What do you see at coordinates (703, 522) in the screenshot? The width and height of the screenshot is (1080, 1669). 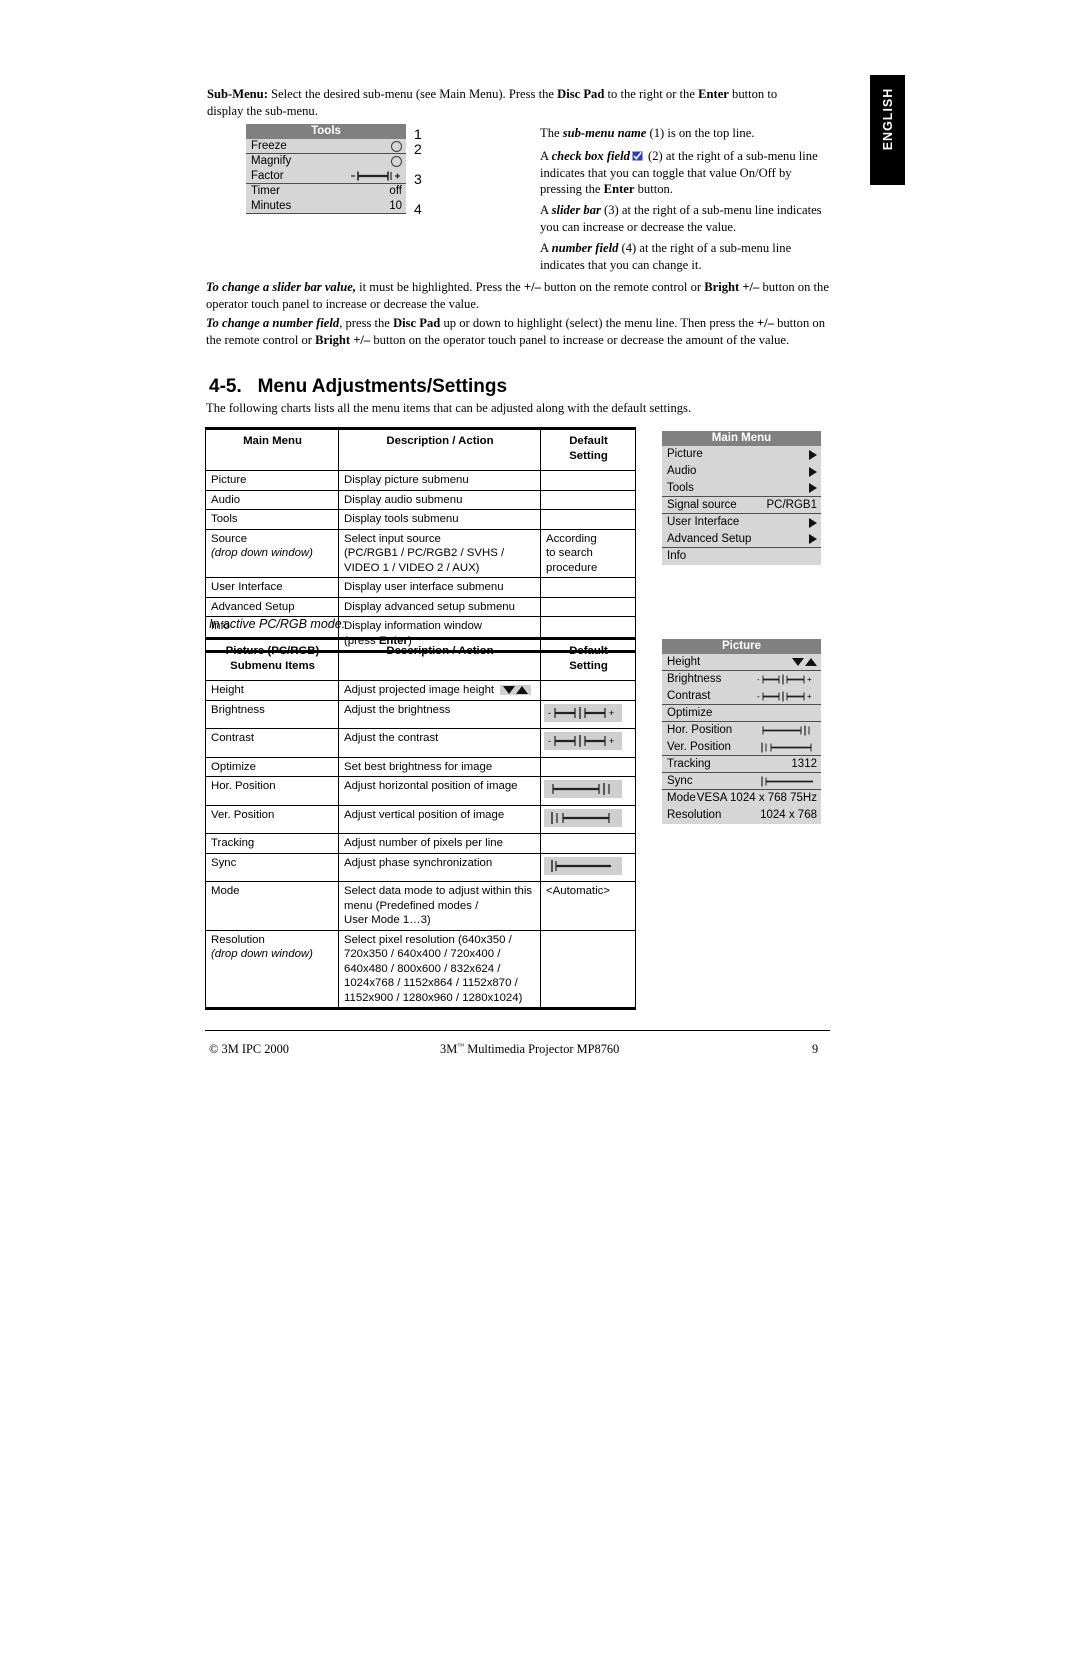 I see `main-menu-row-label: User Interface` at bounding box center [703, 522].